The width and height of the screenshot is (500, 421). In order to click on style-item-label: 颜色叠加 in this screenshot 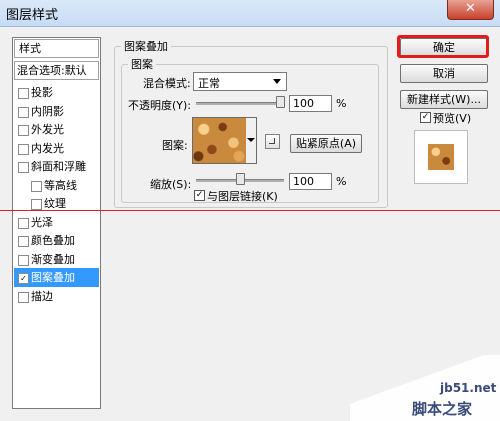, I will do `click(53, 240)`.